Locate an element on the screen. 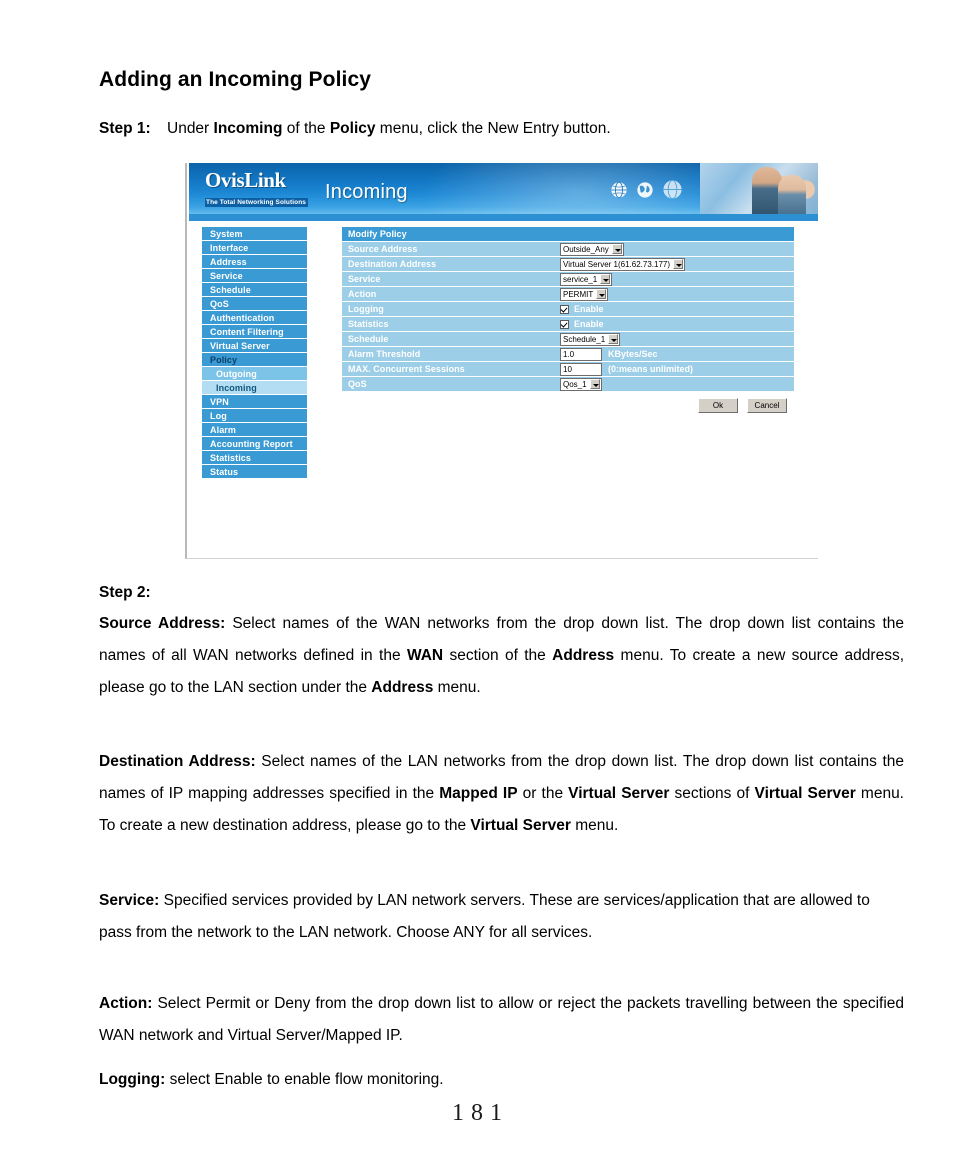 The height and width of the screenshot is (1155, 954). sidebar-item-vpn: VPN is located at coordinates (254, 402).